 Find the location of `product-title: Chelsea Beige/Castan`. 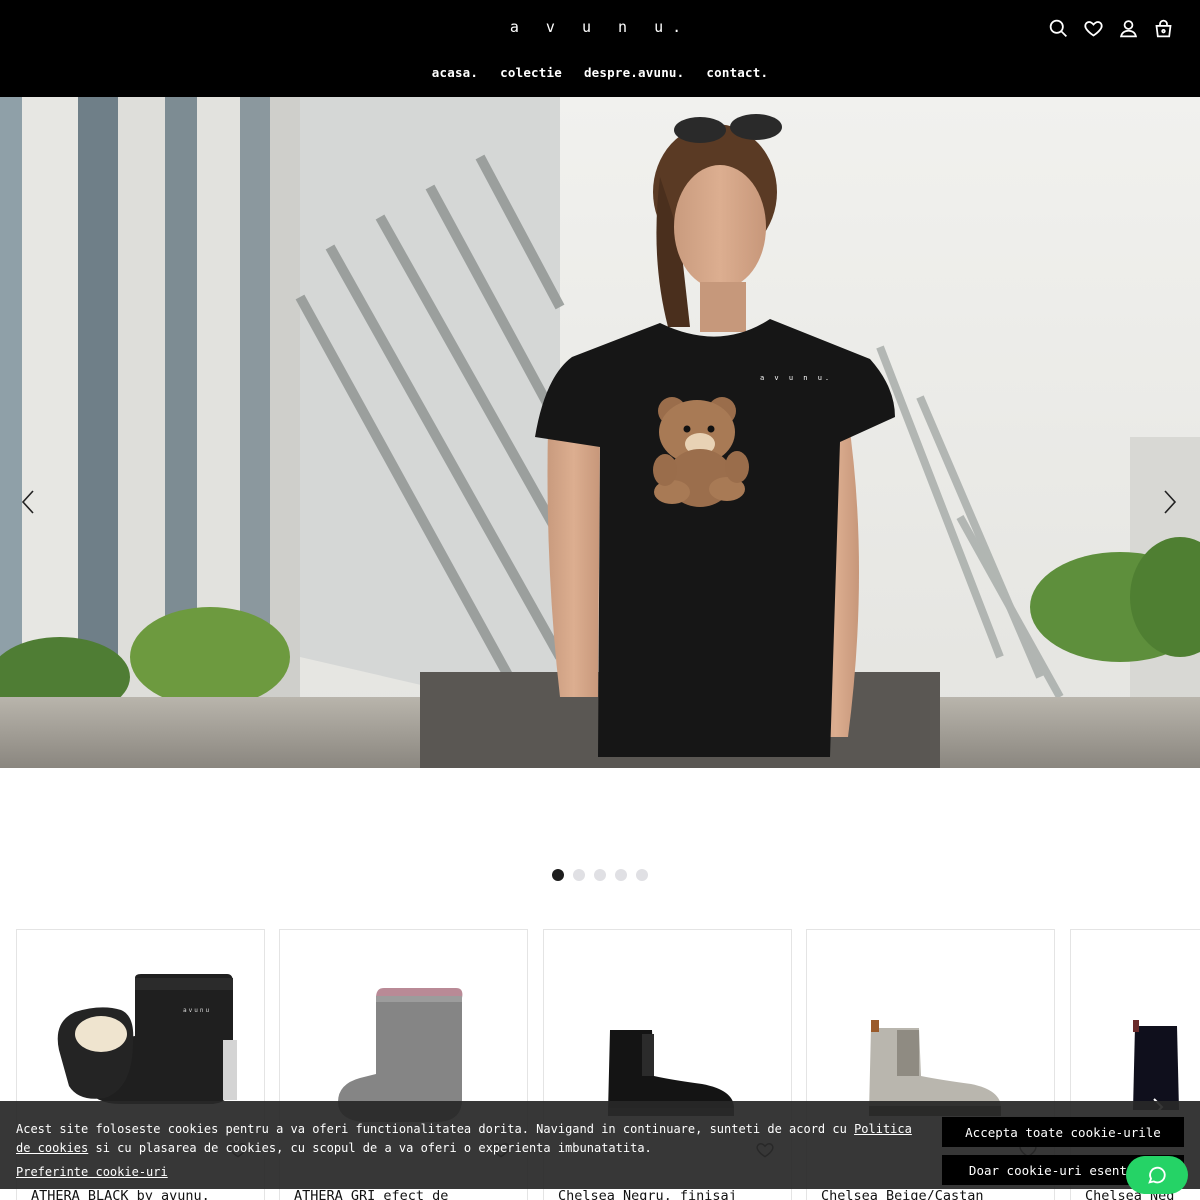

product-title: Chelsea Beige/Castan is located at coordinates (902, 1194).